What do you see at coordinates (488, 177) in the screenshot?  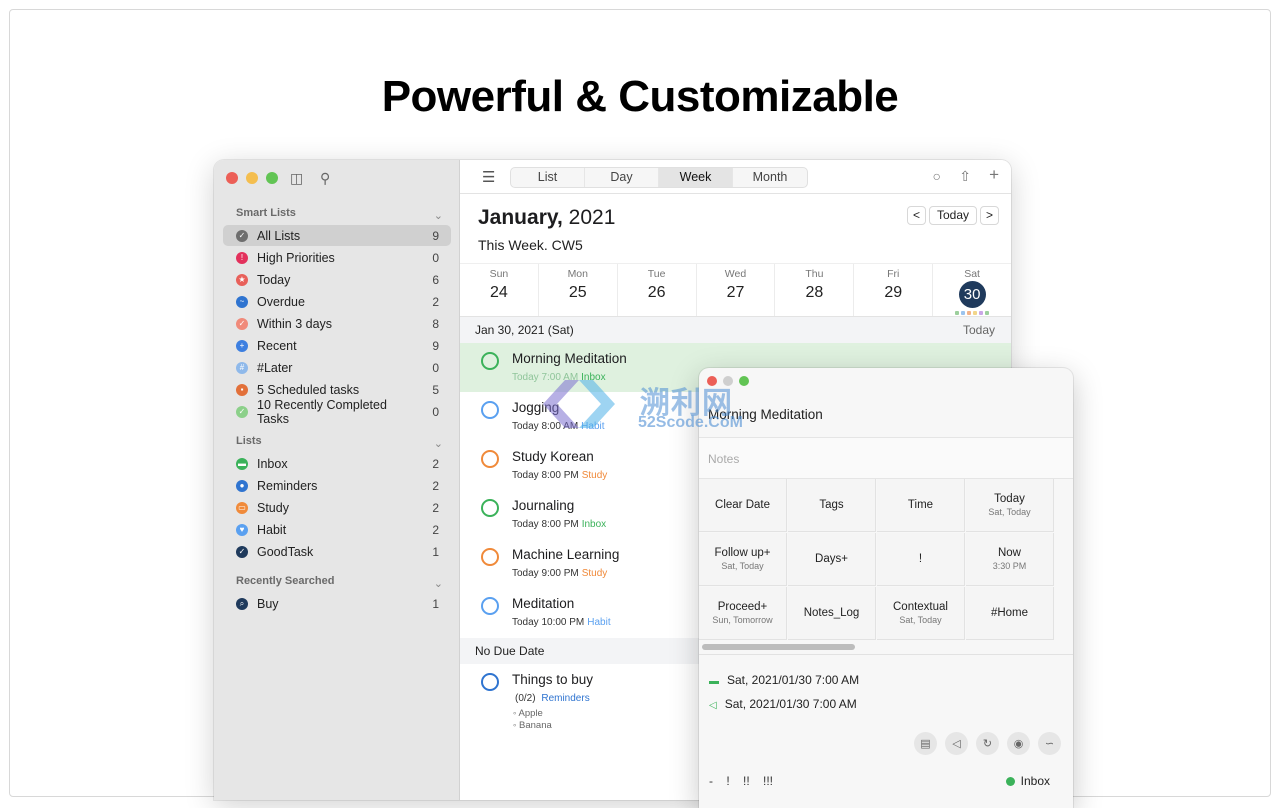 I see `menu-icon: ☰` at bounding box center [488, 177].